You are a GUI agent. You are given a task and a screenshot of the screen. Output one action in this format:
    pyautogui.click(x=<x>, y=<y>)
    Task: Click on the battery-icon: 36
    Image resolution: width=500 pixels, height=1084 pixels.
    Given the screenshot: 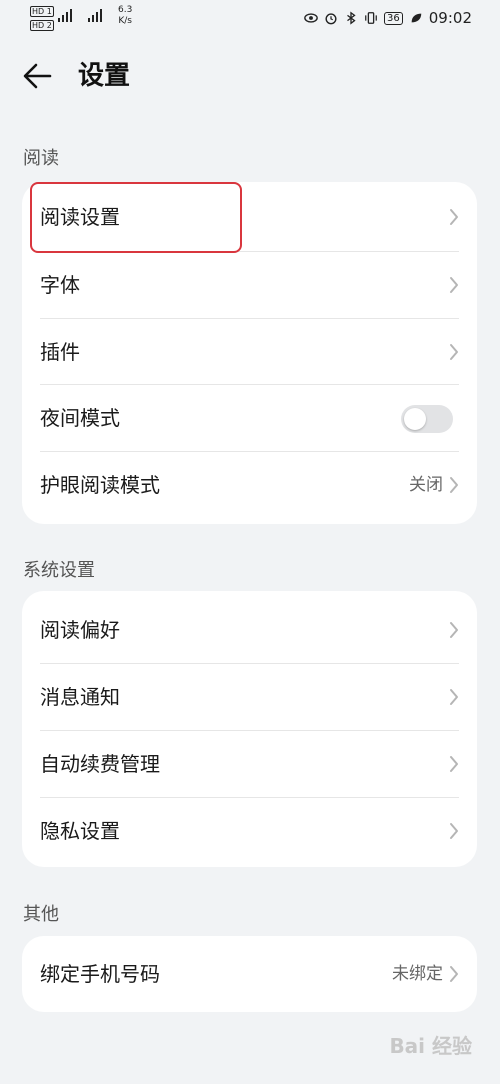 What is the action you would take?
    pyautogui.click(x=393, y=18)
    